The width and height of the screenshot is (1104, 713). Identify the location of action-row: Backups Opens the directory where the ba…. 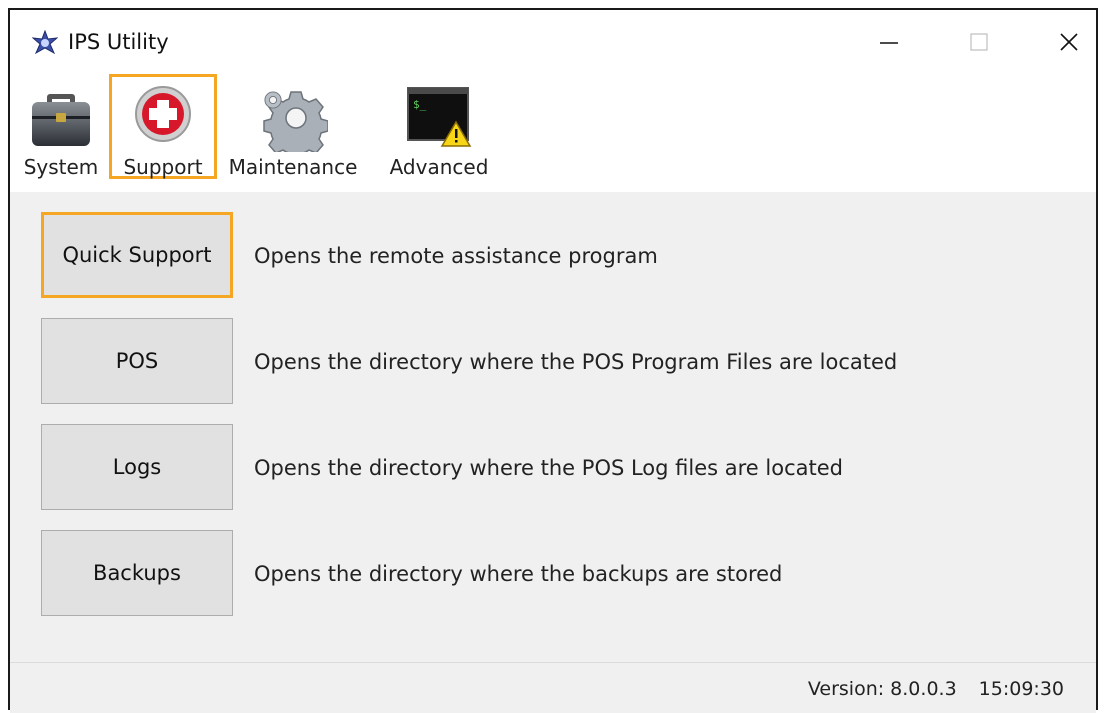
(553, 575).